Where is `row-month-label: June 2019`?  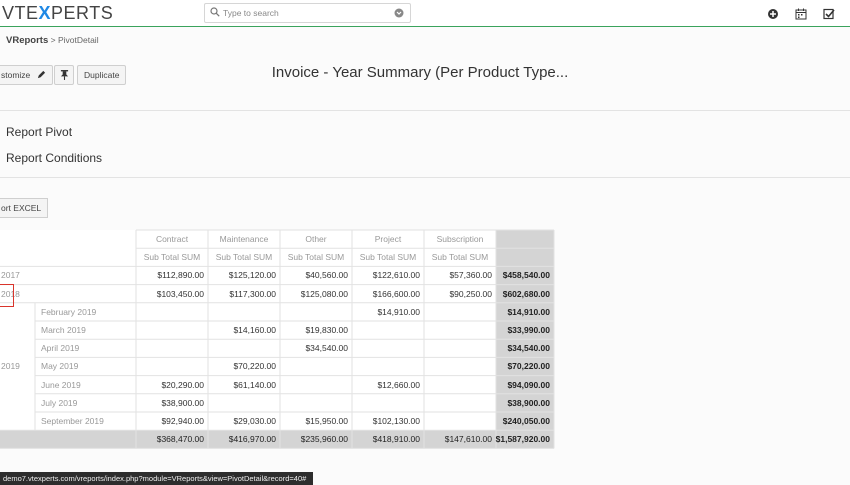
row-month-label: June 2019 is located at coordinates (61, 384).